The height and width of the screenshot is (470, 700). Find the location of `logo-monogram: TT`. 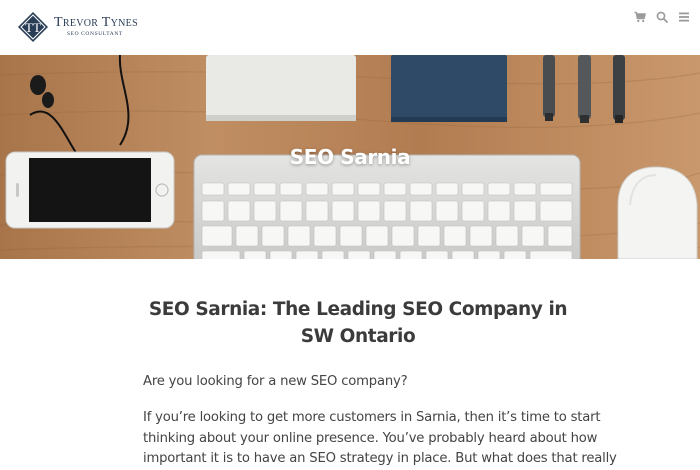

logo-monogram: TT is located at coordinates (33, 27).